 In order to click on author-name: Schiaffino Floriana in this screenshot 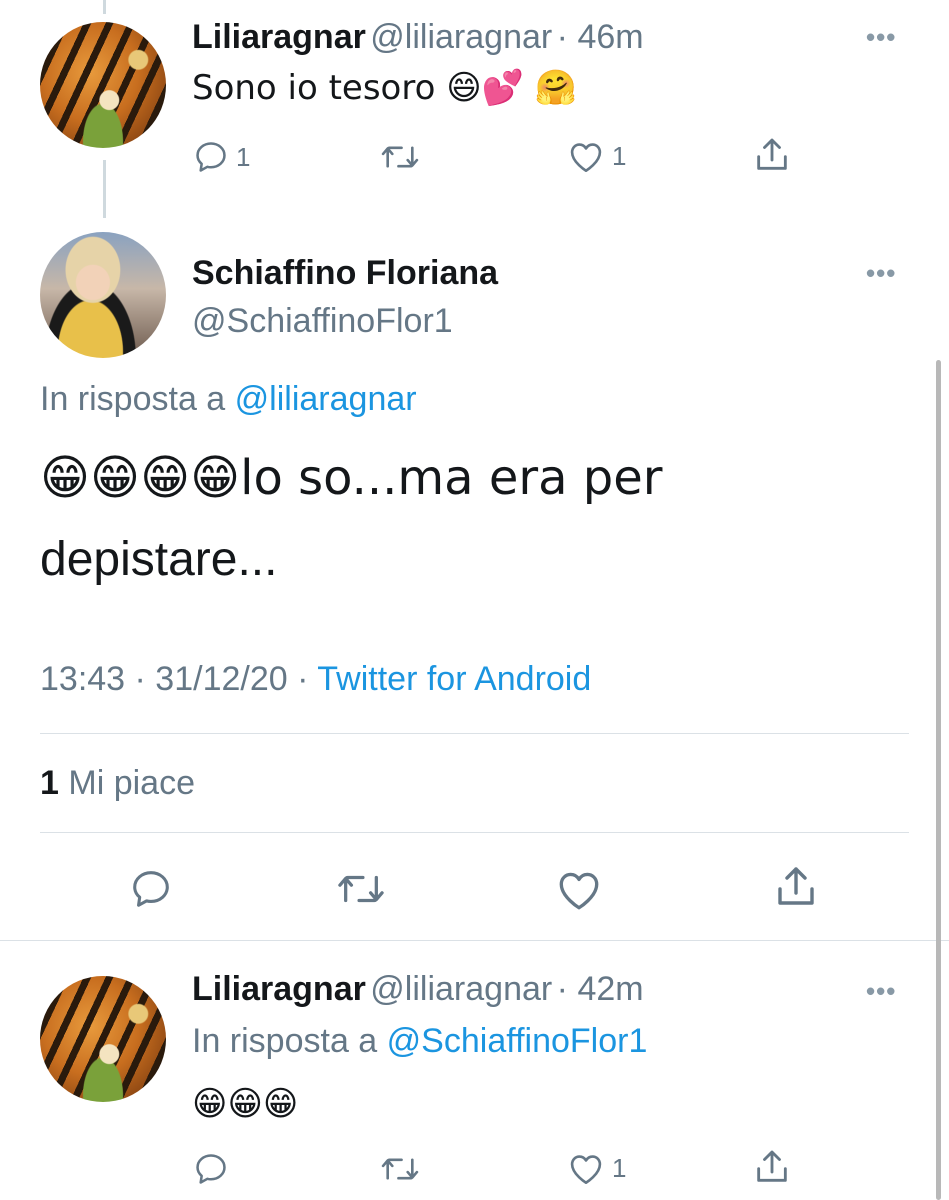, I will do `click(345, 273)`.